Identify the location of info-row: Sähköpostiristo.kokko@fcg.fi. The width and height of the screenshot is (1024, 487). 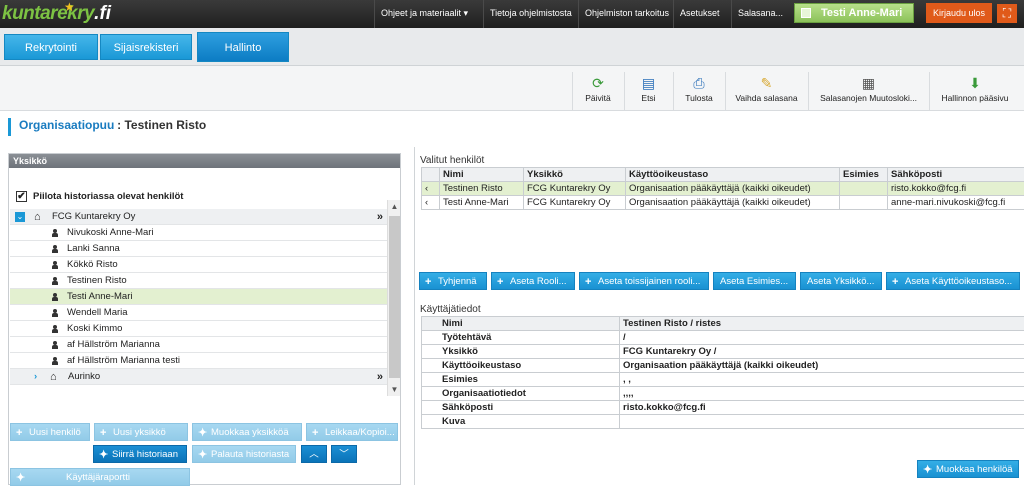
(723, 408).